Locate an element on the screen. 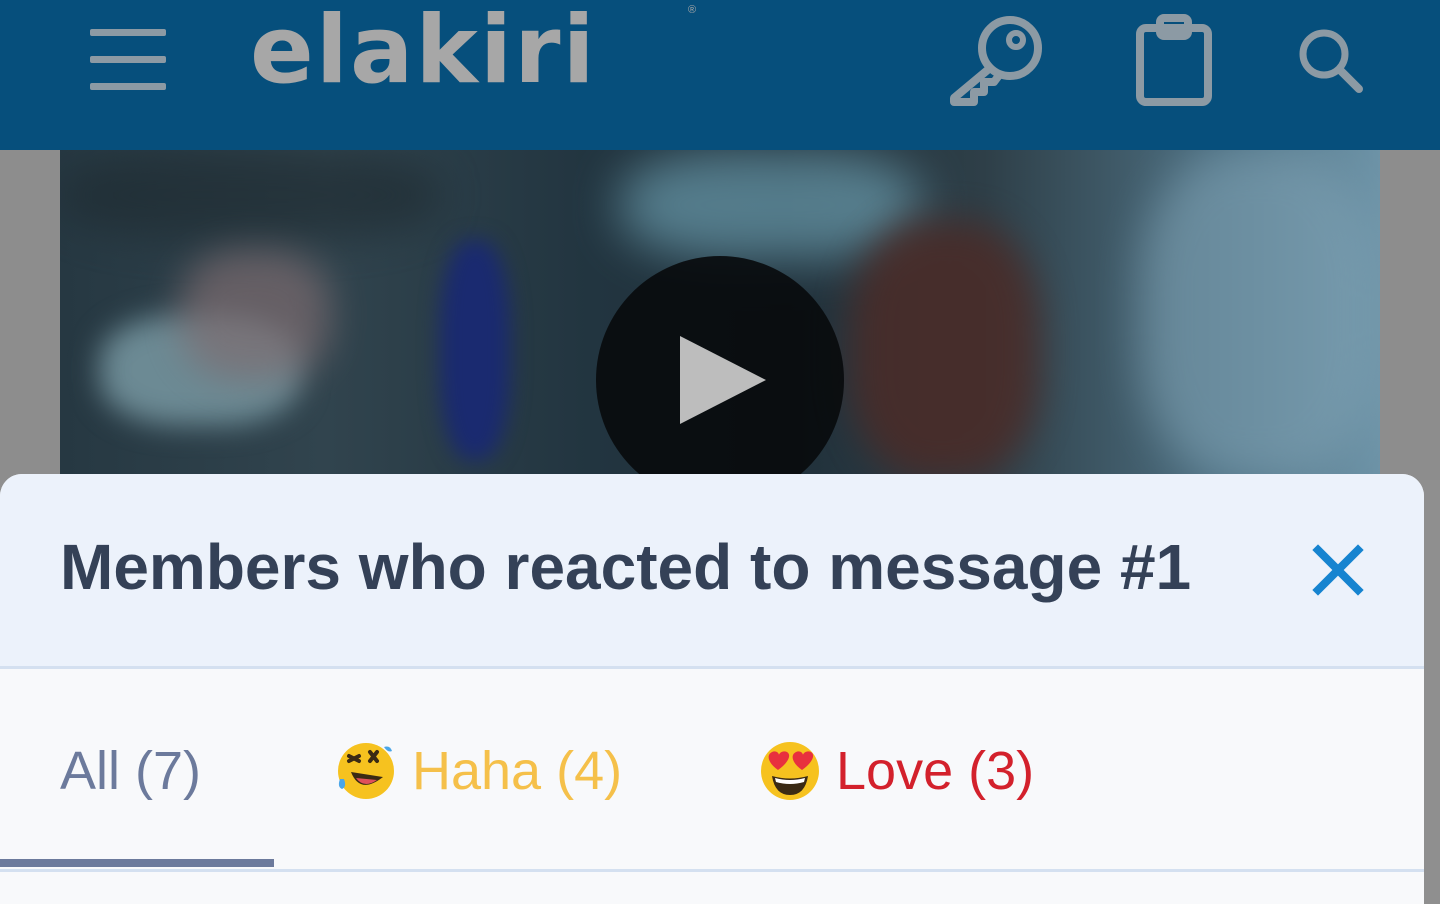  close-icon is located at coordinates (1338, 570).